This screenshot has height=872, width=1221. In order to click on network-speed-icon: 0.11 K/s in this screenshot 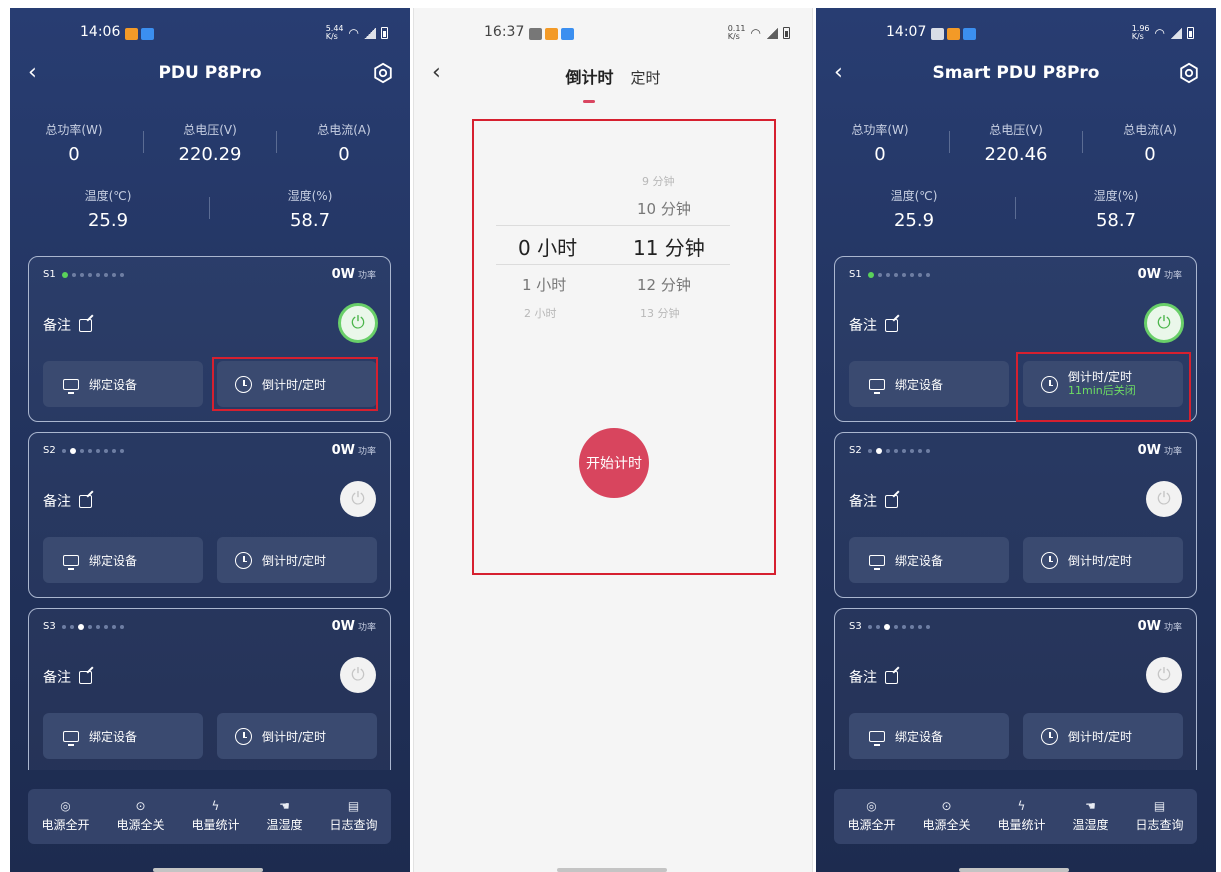, I will do `click(736, 32)`.